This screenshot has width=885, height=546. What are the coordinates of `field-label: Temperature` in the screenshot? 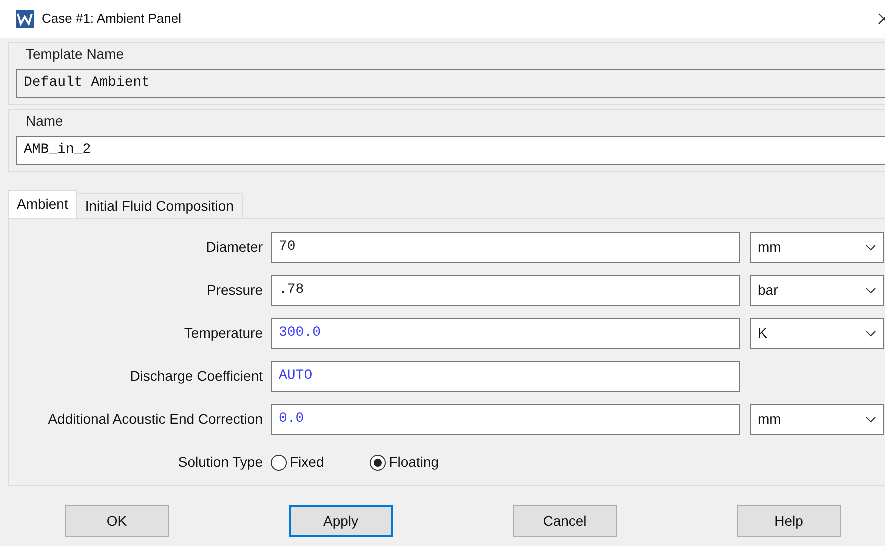 It's located at (223, 333).